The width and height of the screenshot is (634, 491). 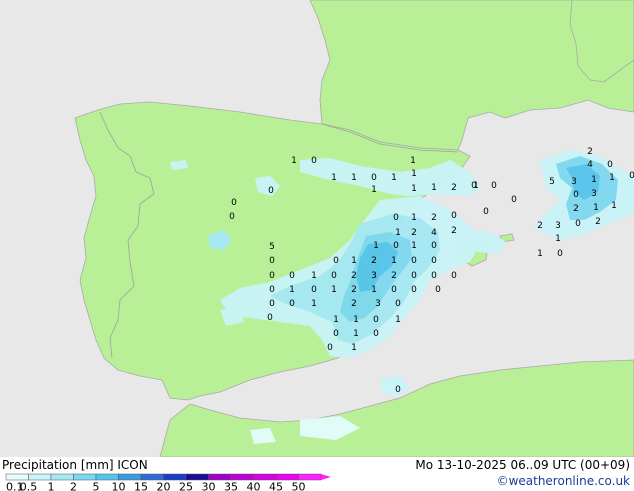 I want to click on legend-tick-label: 50, so click(x=299, y=486).